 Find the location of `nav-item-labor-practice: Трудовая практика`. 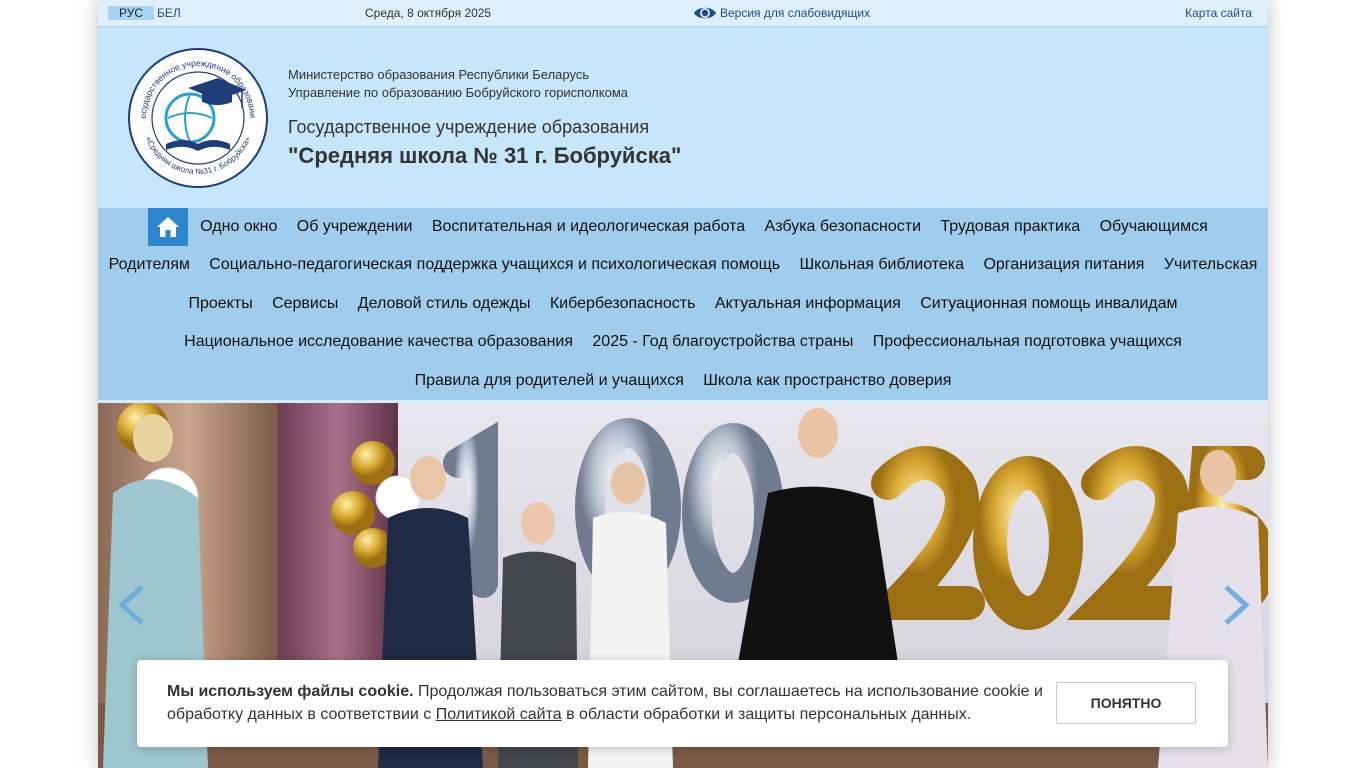

nav-item-labor-practice: Трудовая практика is located at coordinates (1010, 227).